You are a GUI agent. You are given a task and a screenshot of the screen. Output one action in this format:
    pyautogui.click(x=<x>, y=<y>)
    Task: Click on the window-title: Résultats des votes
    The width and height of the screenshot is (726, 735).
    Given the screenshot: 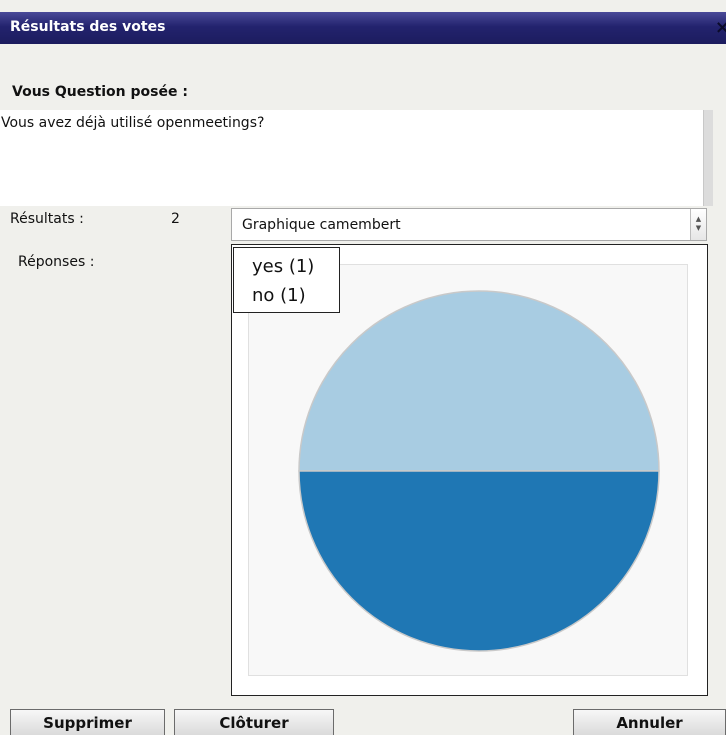 What is the action you would take?
    pyautogui.click(x=88, y=27)
    